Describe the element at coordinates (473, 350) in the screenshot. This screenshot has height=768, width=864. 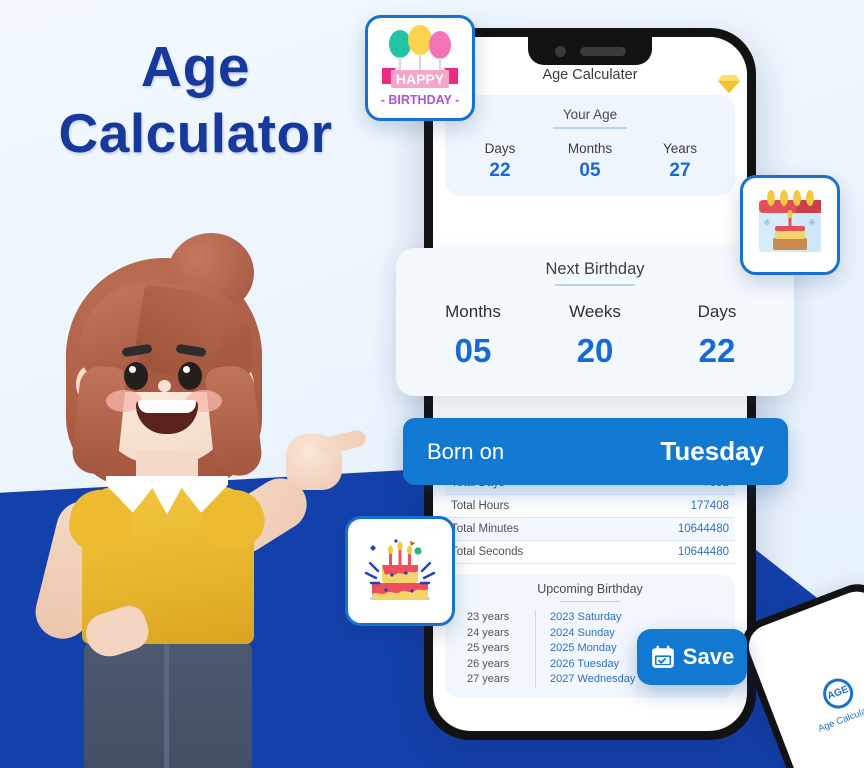
I see `next-birthday-months-value: 05` at that location.